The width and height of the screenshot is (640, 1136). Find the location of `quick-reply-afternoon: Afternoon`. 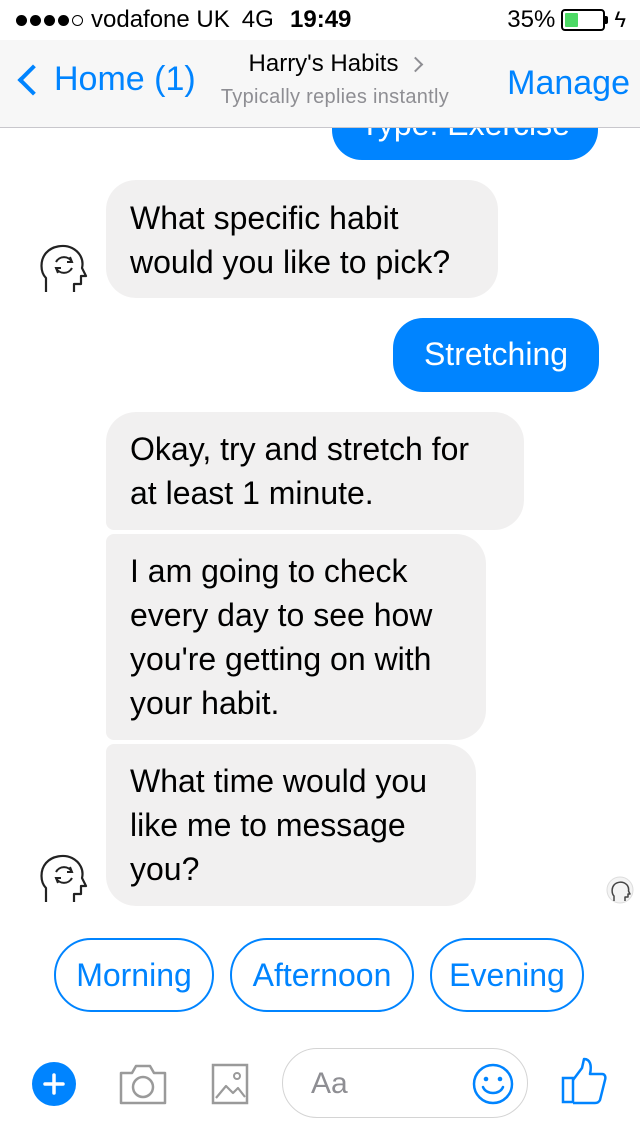

quick-reply-afternoon: Afternoon is located at coordinates (322, 975).